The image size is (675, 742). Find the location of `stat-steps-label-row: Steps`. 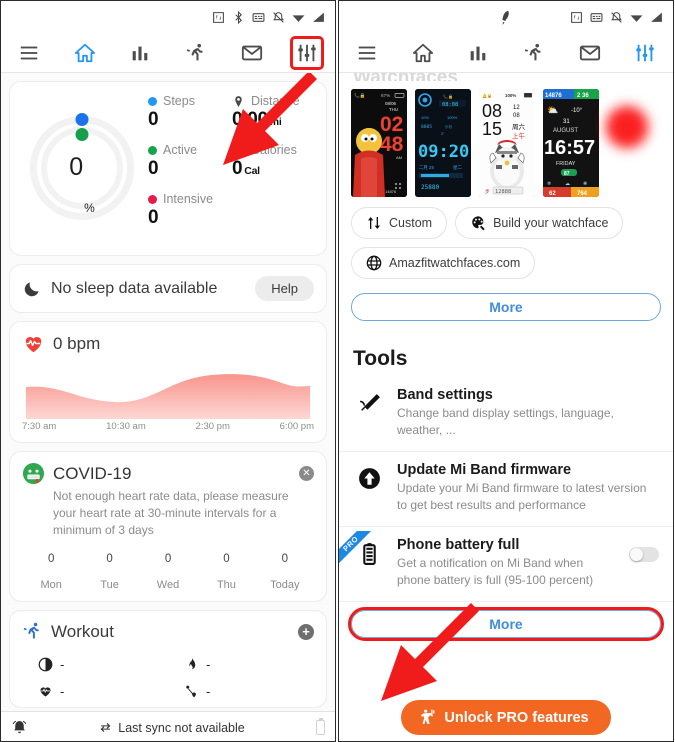

stat-steps-label-row: Steps is located at coordinates (190, 101).